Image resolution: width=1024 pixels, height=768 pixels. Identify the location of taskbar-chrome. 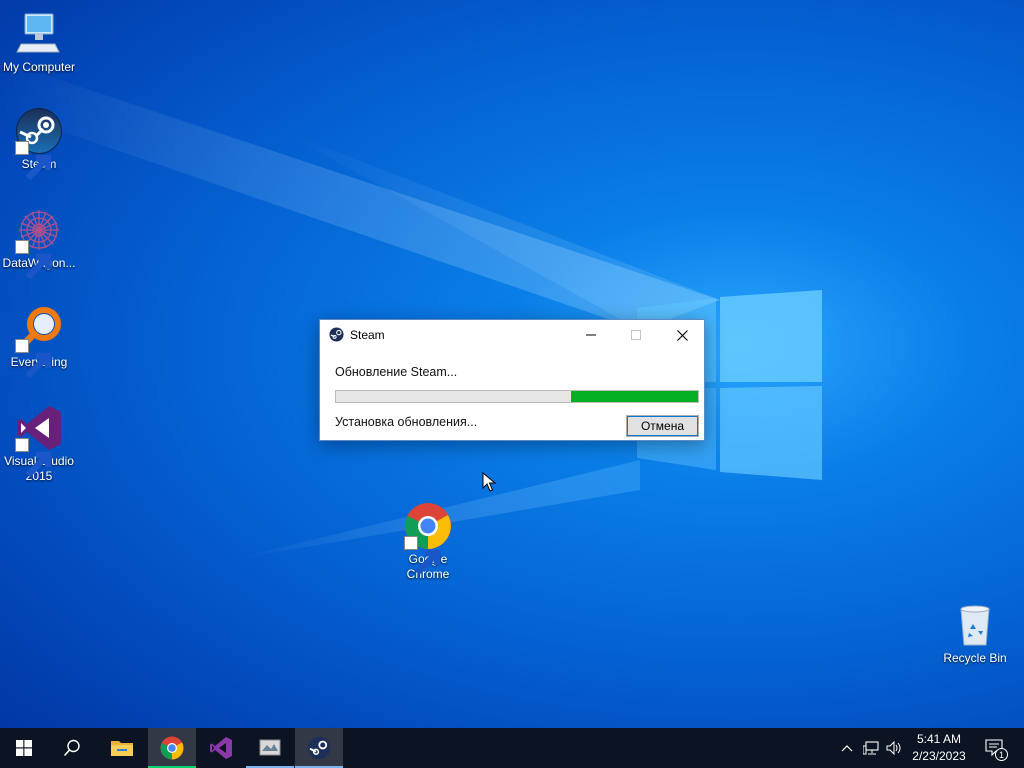
(172, 748).